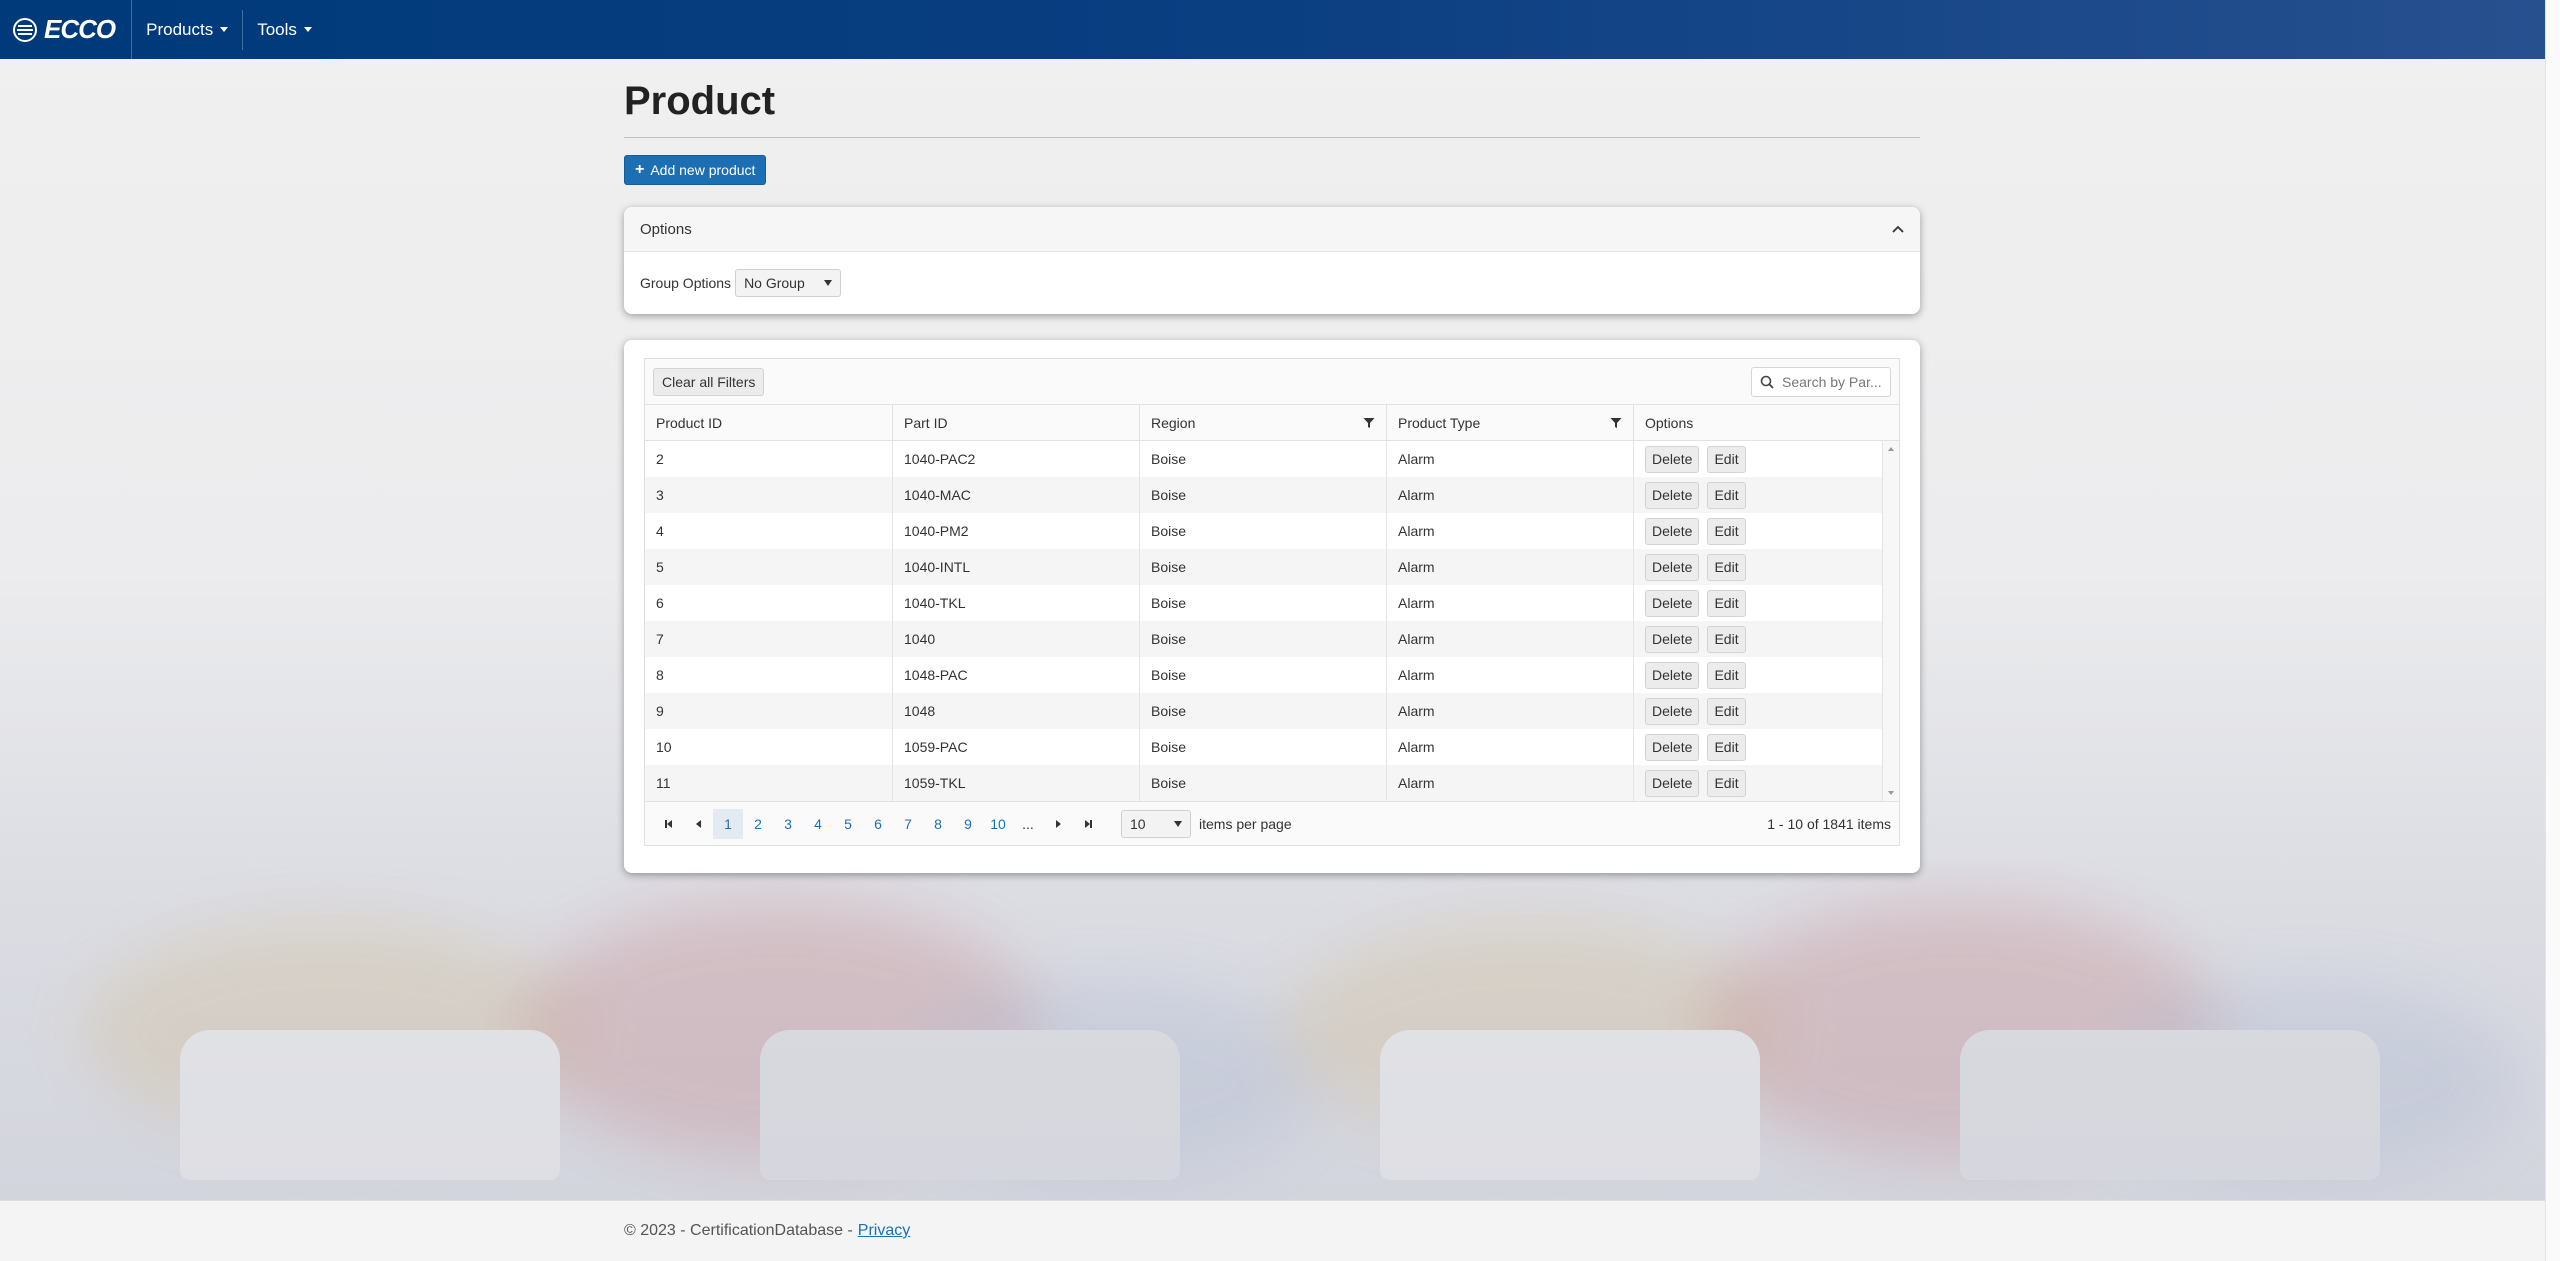 This screenshot has width=2560, height=1261. I want to click on next-page-icon, so click(1058, 823).